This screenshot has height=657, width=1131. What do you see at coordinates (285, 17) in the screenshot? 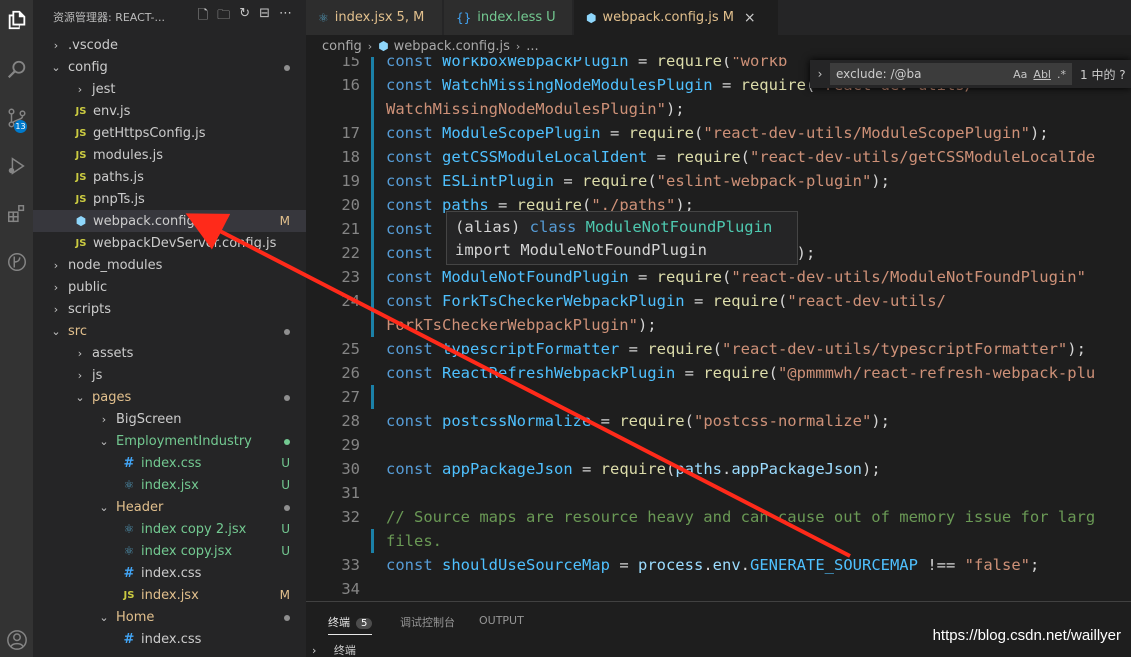
I see `more-actions-icon: ⋯` at bounding box center [285, 17].